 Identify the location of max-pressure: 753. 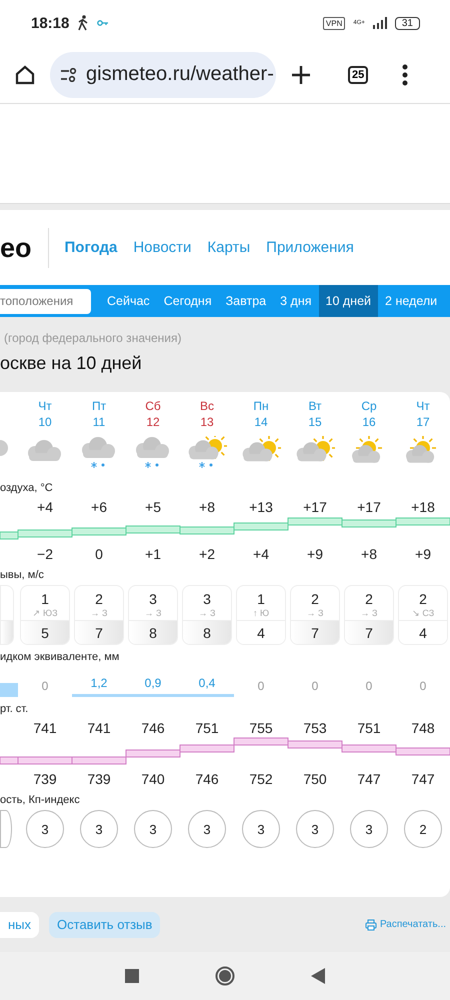
(315, 728).